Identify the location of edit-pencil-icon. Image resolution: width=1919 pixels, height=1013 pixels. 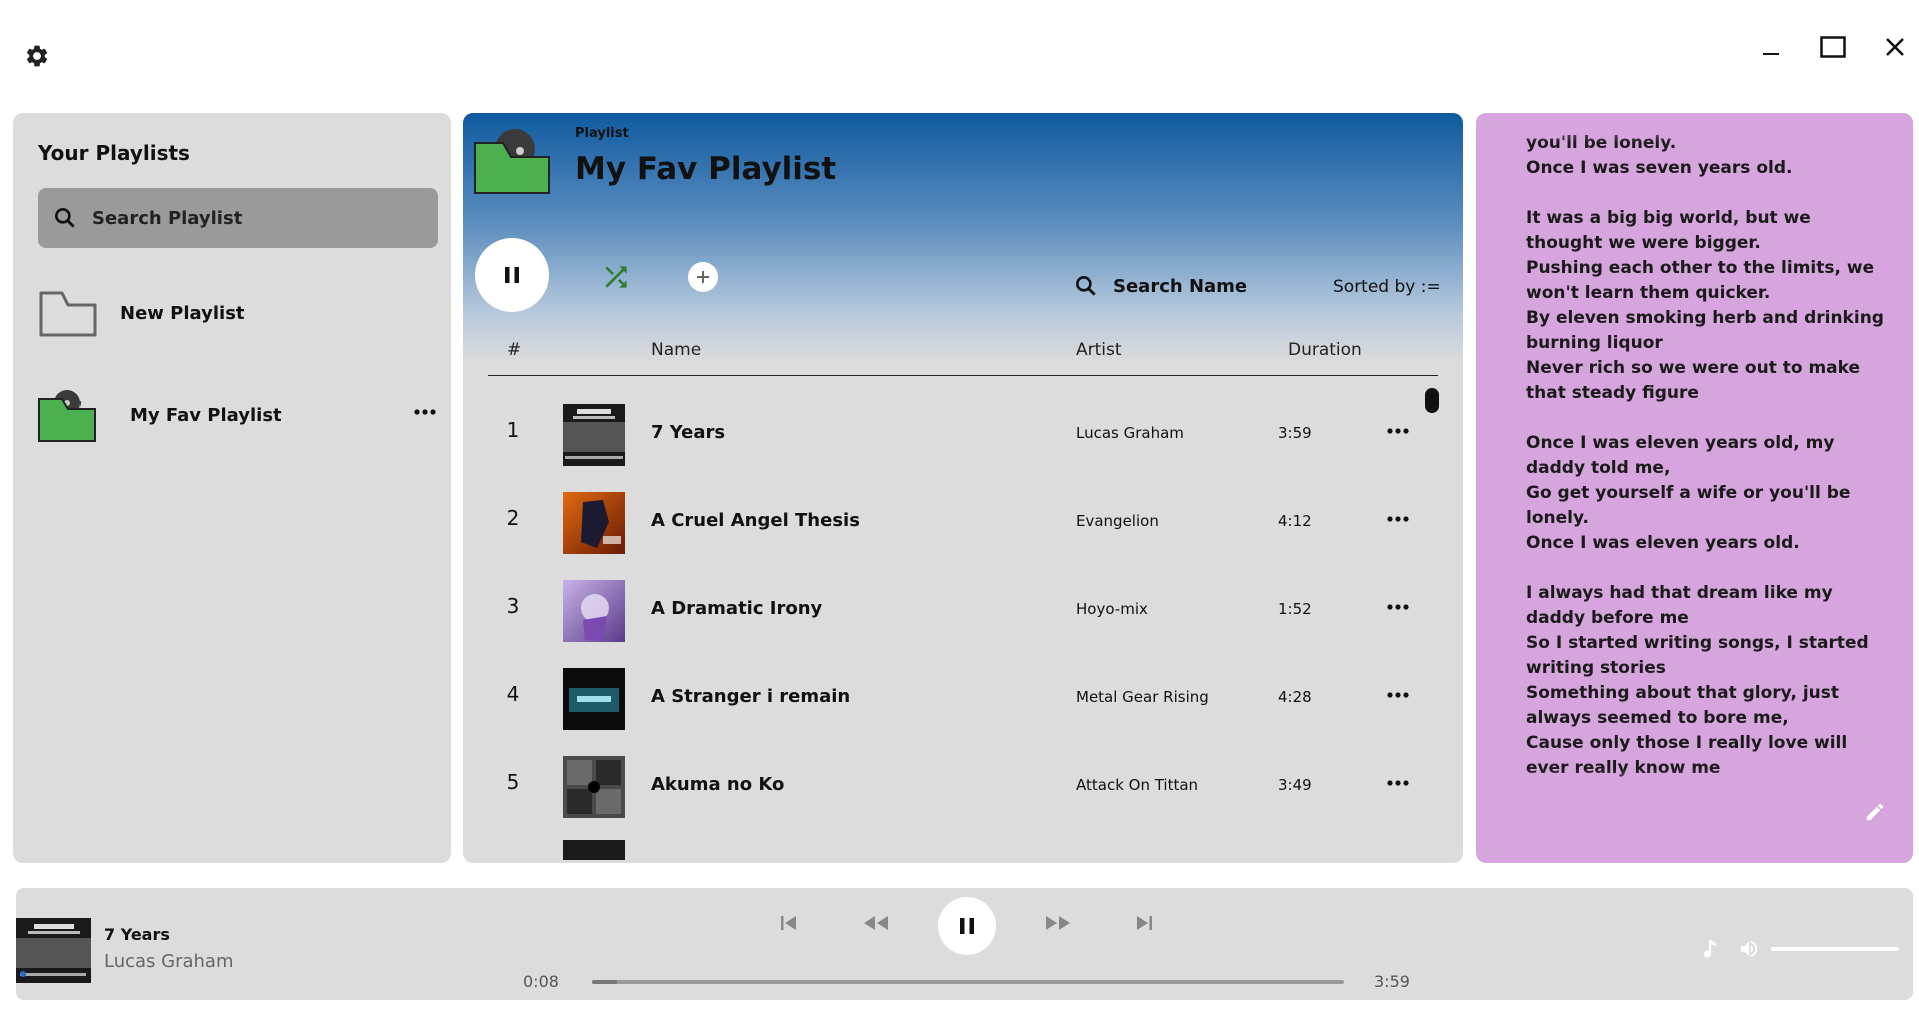
(1875, 812).